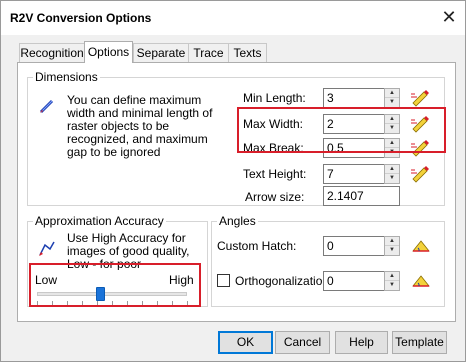  Describe the element at coordinates (274, 98) in the screenshot. I see `min-length-label: Min Length:` at that location.